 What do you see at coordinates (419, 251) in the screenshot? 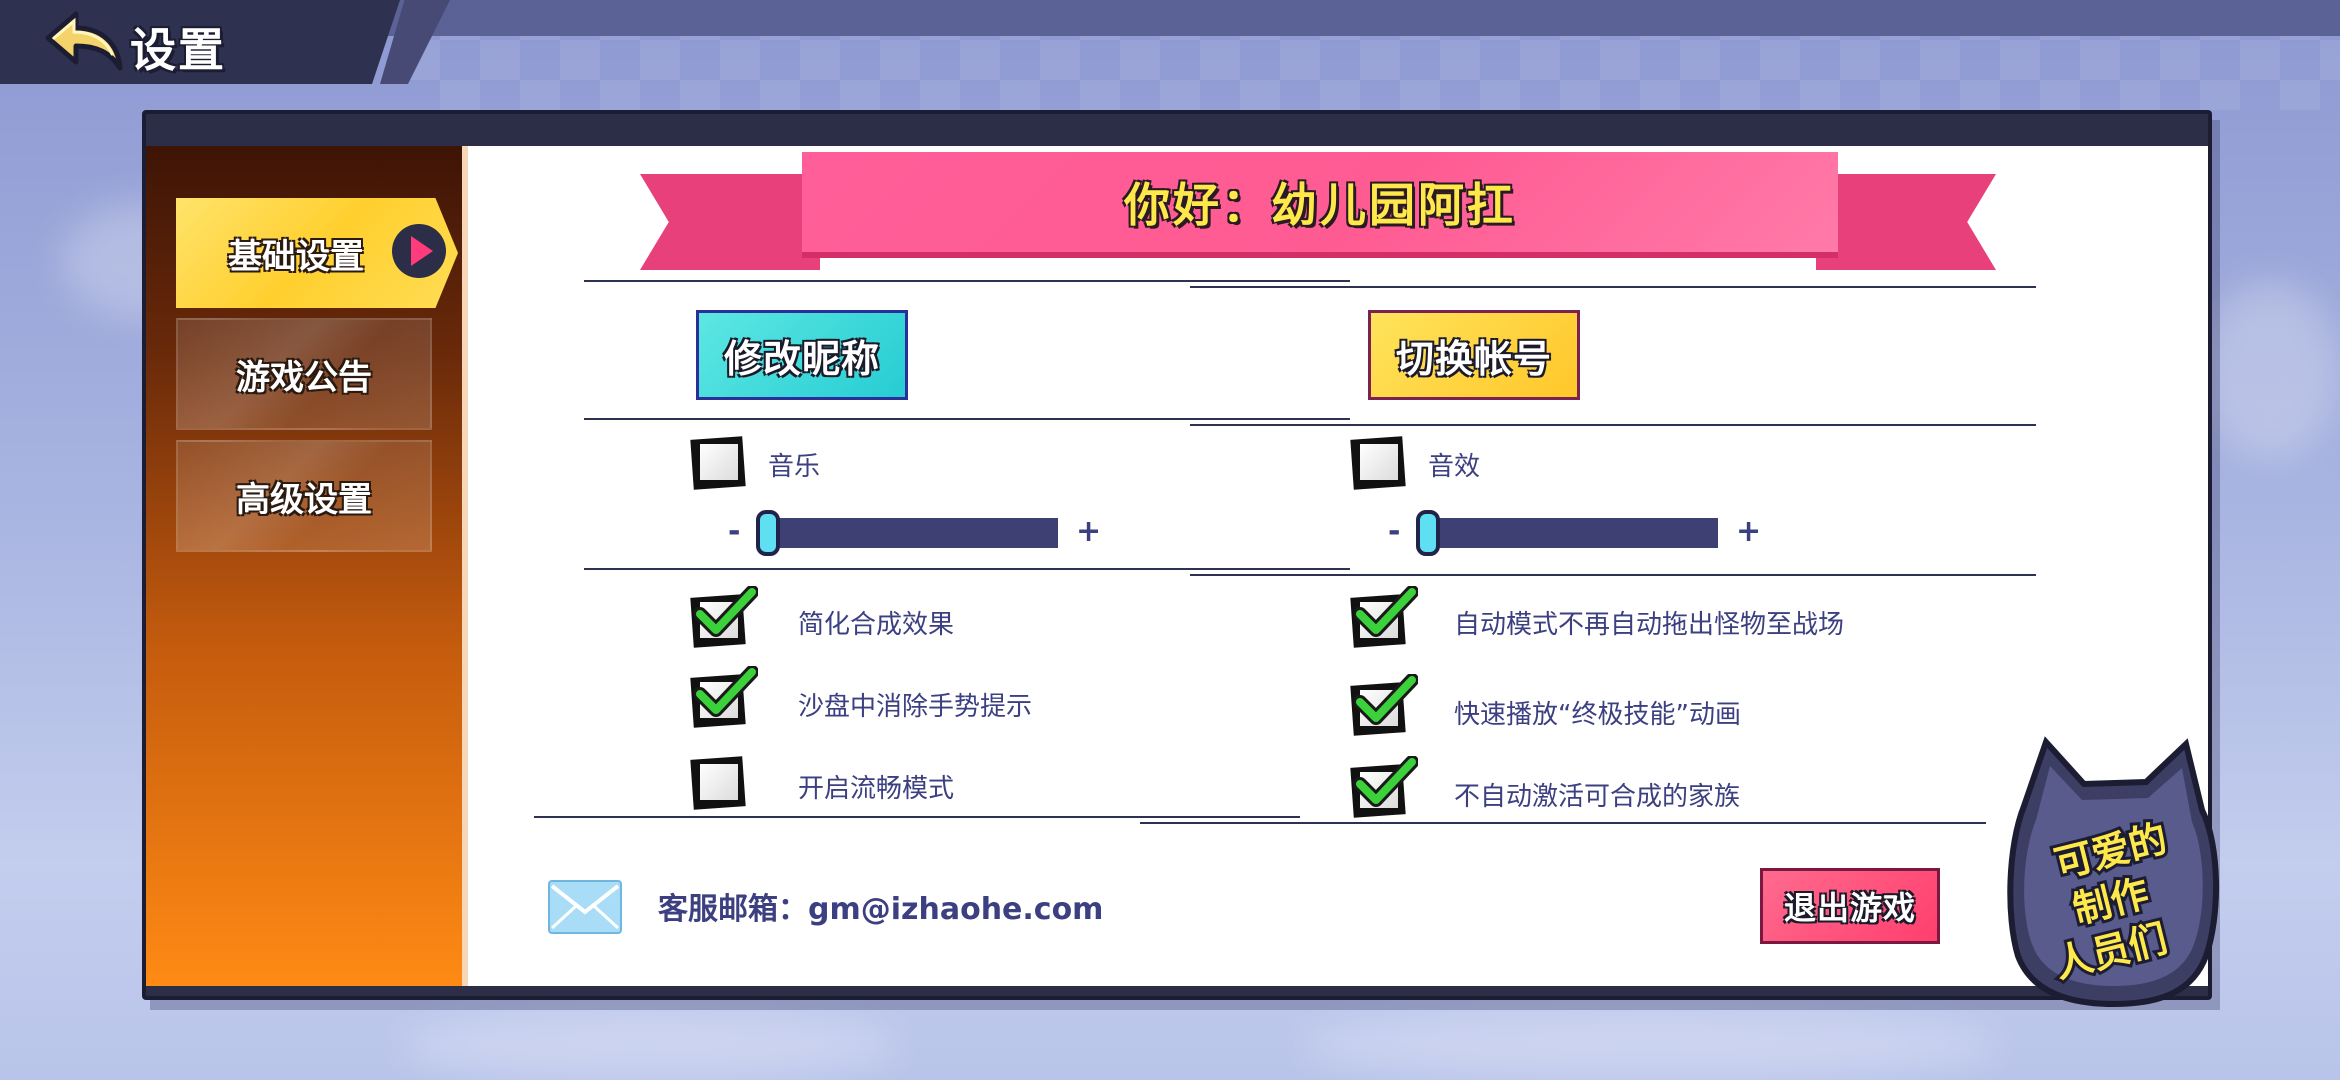
I see `play-arrow-icon` at bounding box center [419, 251].